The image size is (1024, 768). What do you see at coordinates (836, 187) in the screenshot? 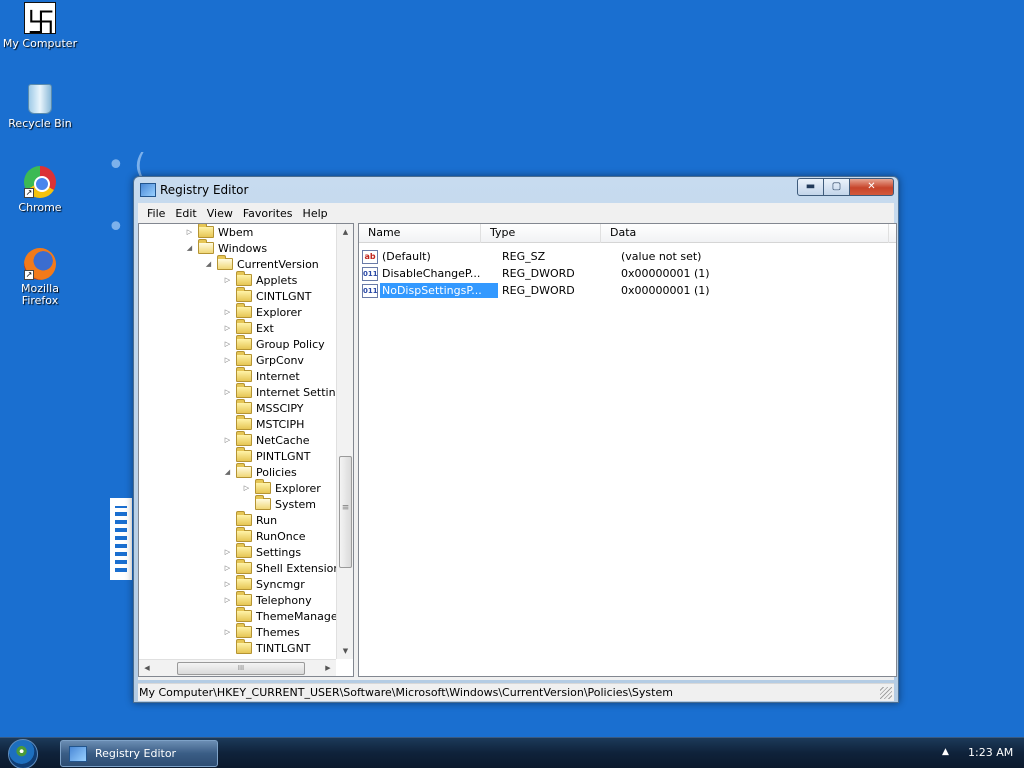
I see `maximize-button: ▢` at bounding box center [836, 187].